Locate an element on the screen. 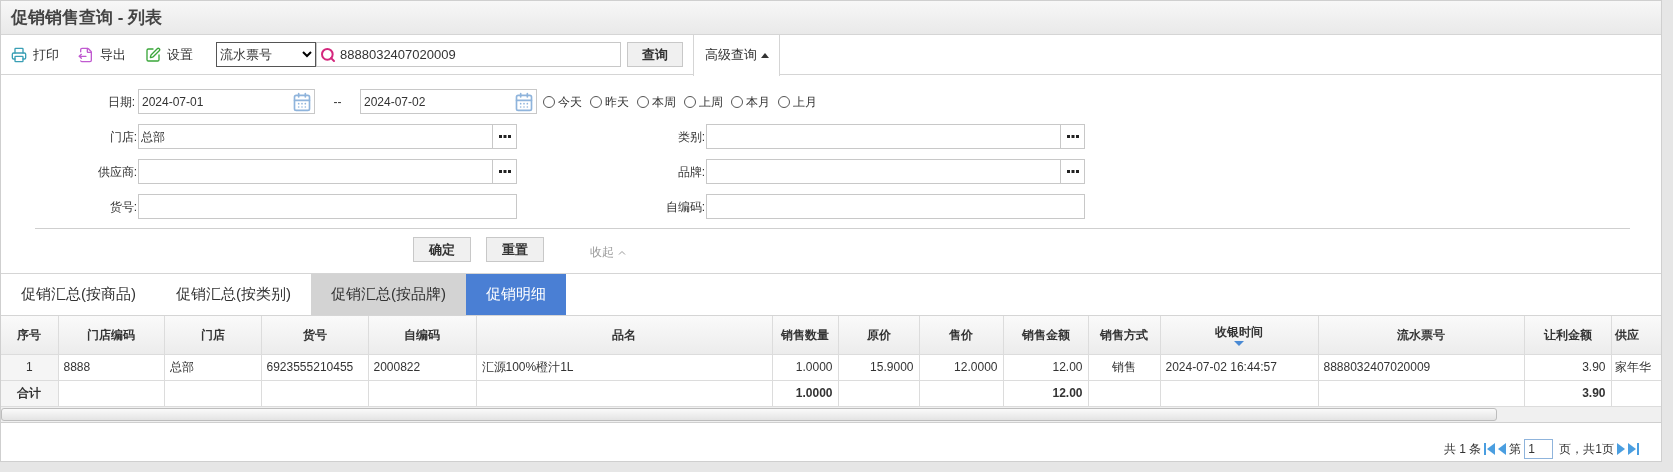  table-cell: 家年华 is located at coordinates (1636, 367).